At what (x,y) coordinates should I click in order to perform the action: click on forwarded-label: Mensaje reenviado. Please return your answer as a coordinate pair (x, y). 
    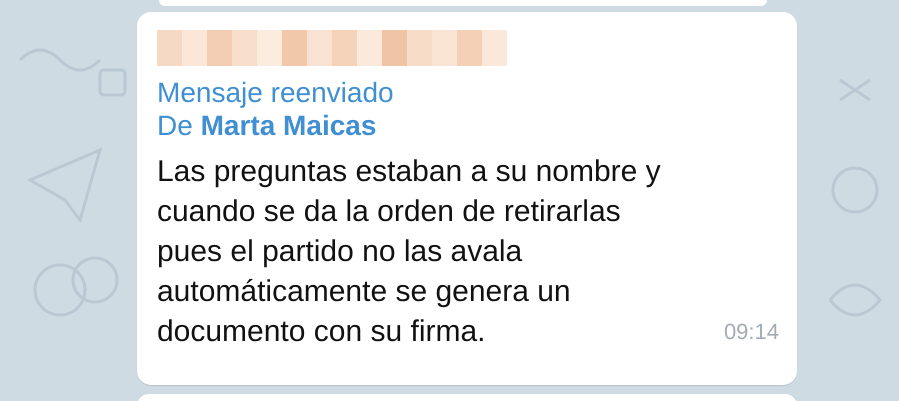
    Looking at the image, I should click on (276, 92).